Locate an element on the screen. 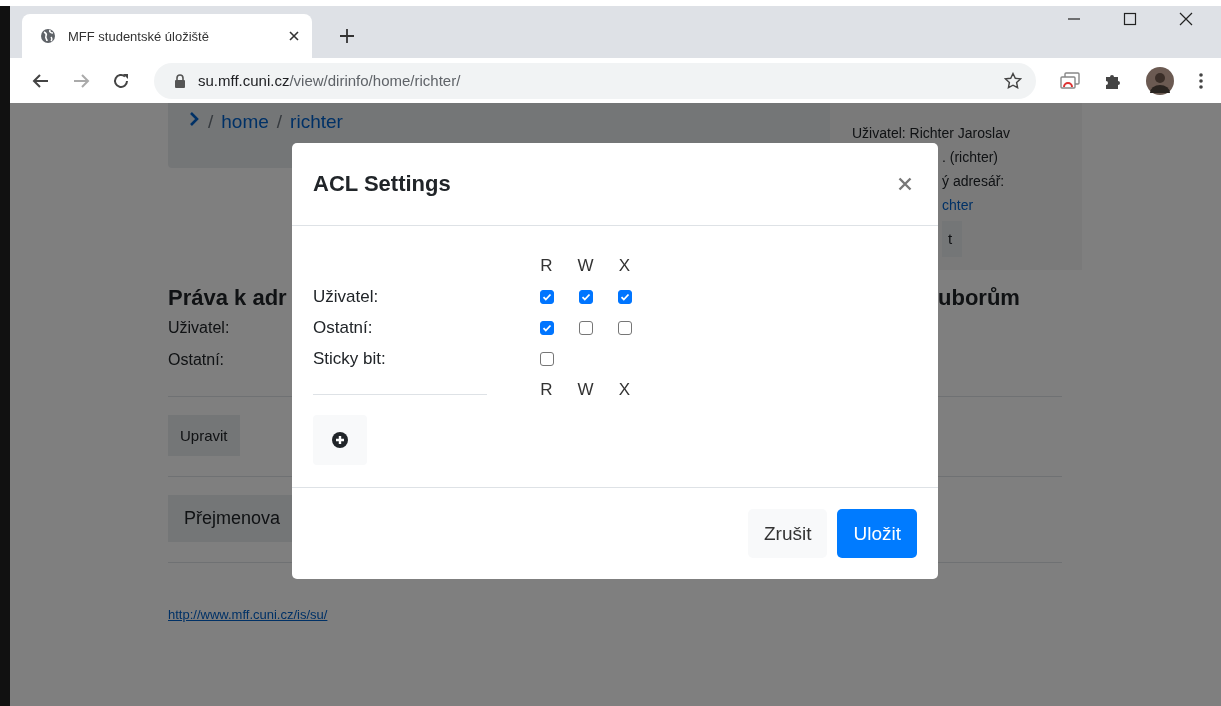 This screenshot has width=1221, height=706. section-heading: Práva k adr is located at coordinates (227, 298).